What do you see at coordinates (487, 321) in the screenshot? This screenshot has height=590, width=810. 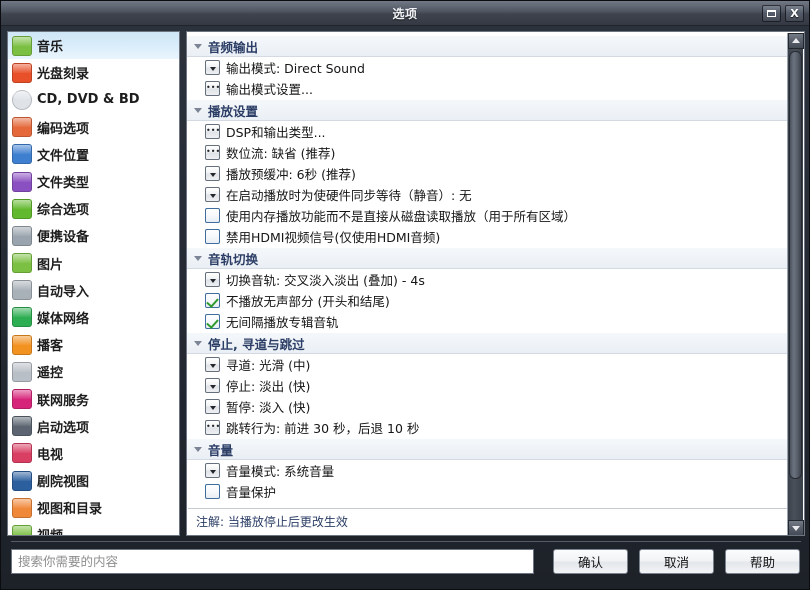 I see `option-row: 无间隔播放专辑音轨` at bounding box center [487, 321].